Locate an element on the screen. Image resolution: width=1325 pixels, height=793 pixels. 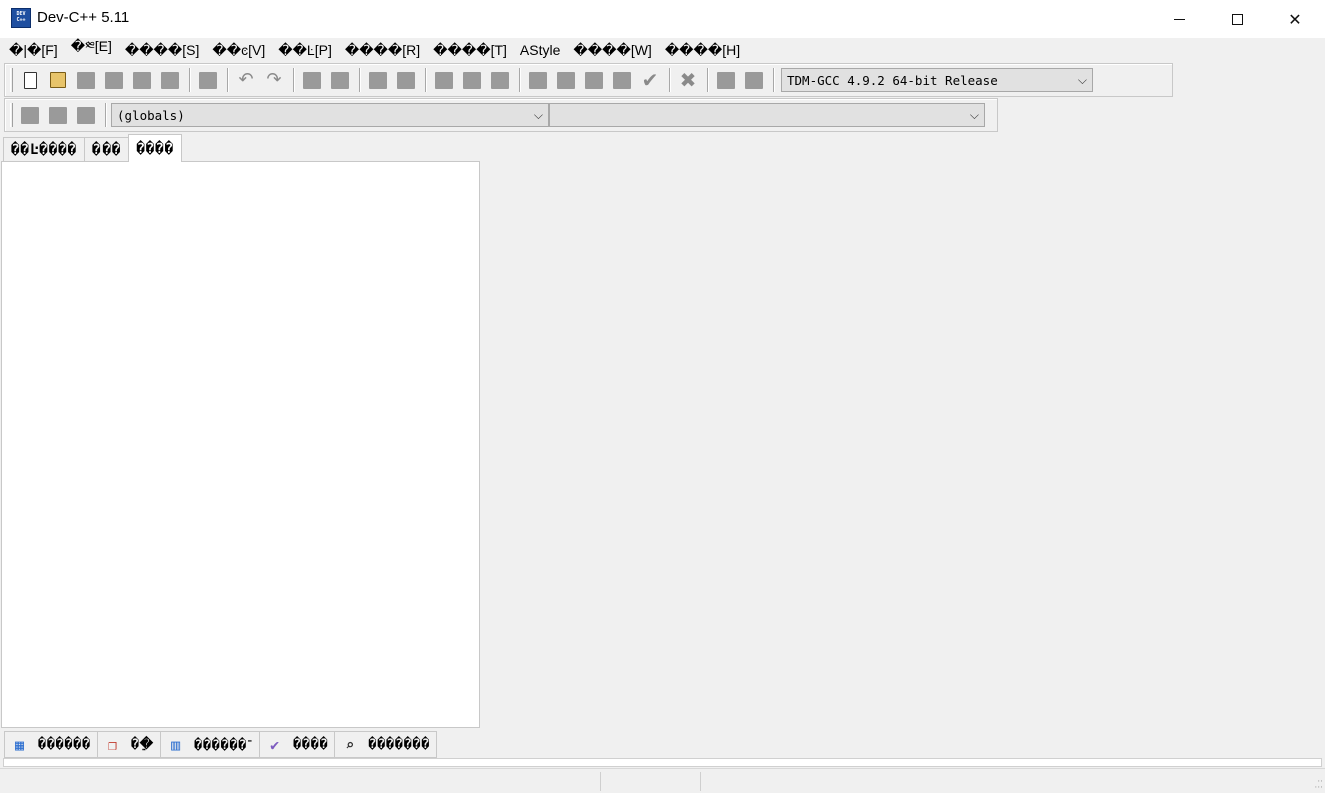
tab-project: ��Ŀ���� is located at coordinates (44, 149).